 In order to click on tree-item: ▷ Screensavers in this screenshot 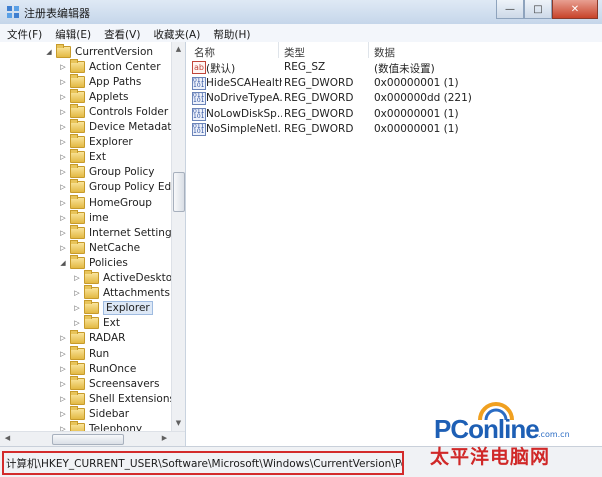, I will do `click(108, 383)`.